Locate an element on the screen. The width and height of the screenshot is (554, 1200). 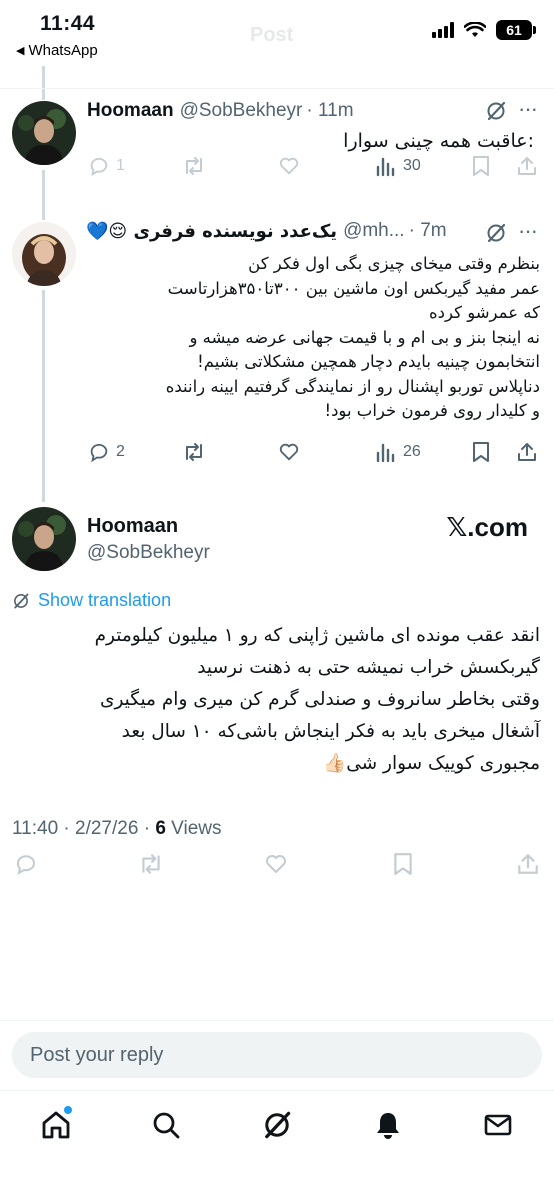
display-name: یک‌عدد نویسنده فرفری 😌💙 is located at coordinates (211, 231).